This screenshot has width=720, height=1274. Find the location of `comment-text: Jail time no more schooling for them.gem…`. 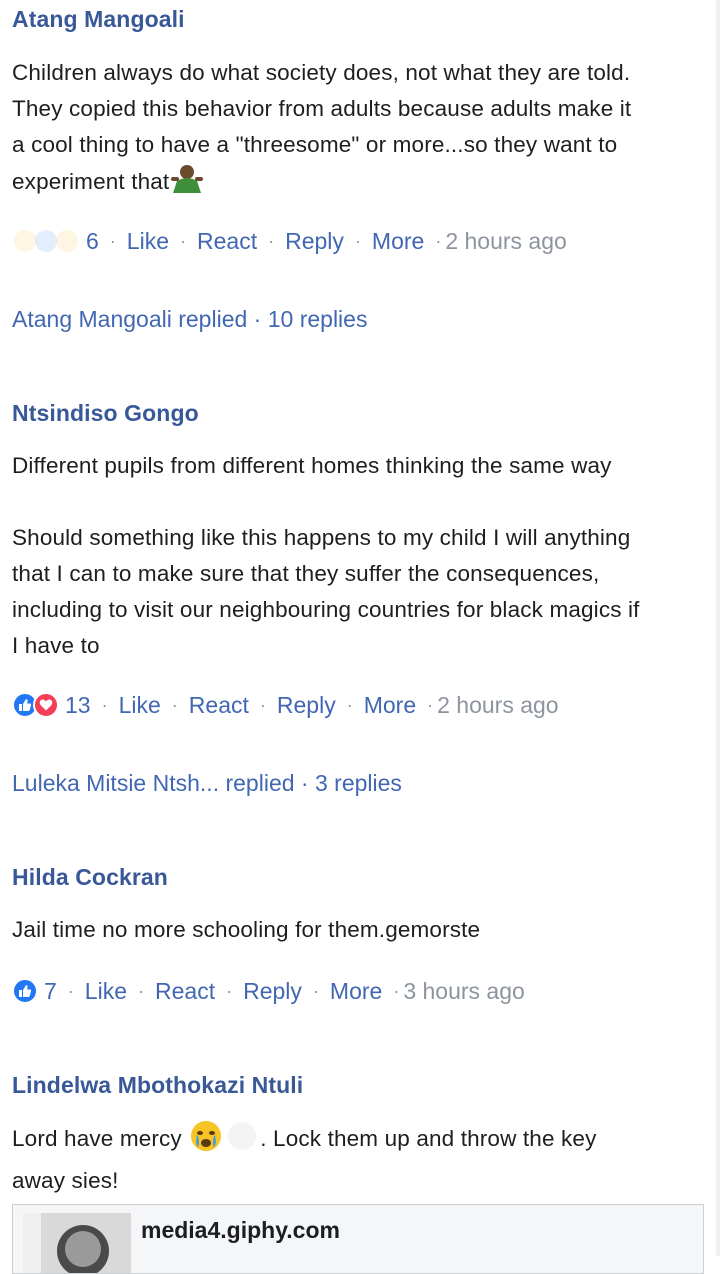

comment-text: Jail time no more schooling for them.gem… is located at coordinates (246, 929).